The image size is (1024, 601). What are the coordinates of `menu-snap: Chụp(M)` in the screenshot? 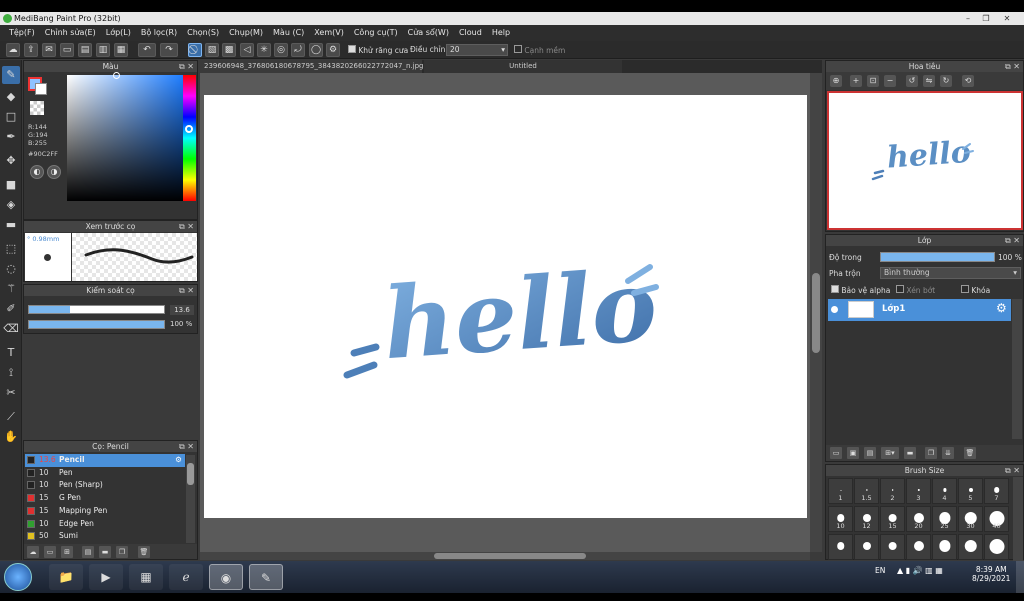 It's located at (246, 33).